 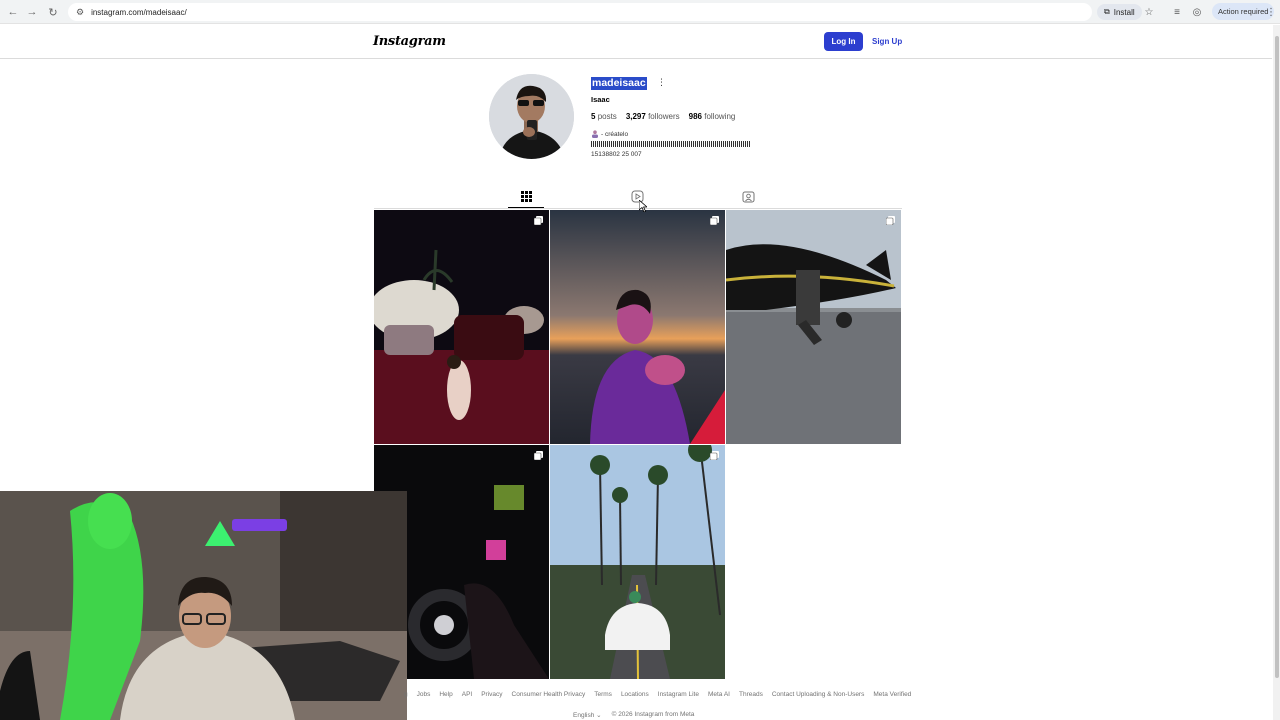 I want to click on footer-link: Terms, so click(x=603, y=694).